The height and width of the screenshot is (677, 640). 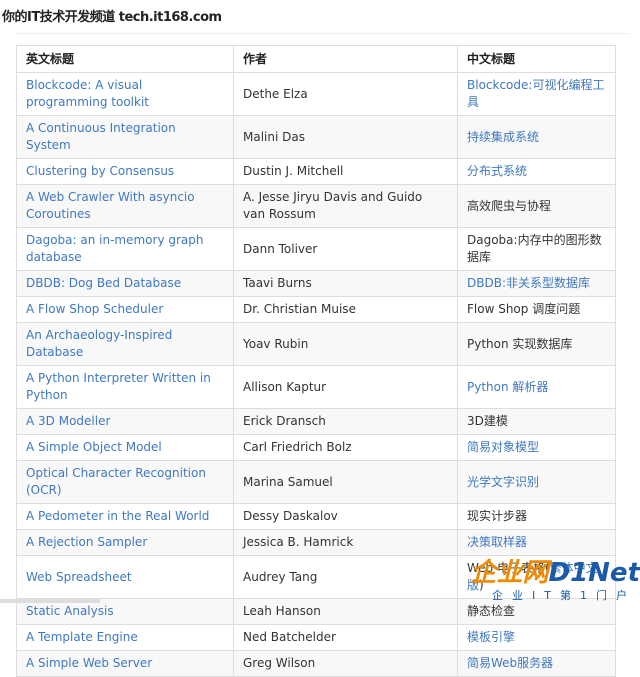 I want to click on english-title-cell: A Simple Object Model, so click(x=125, y=447).